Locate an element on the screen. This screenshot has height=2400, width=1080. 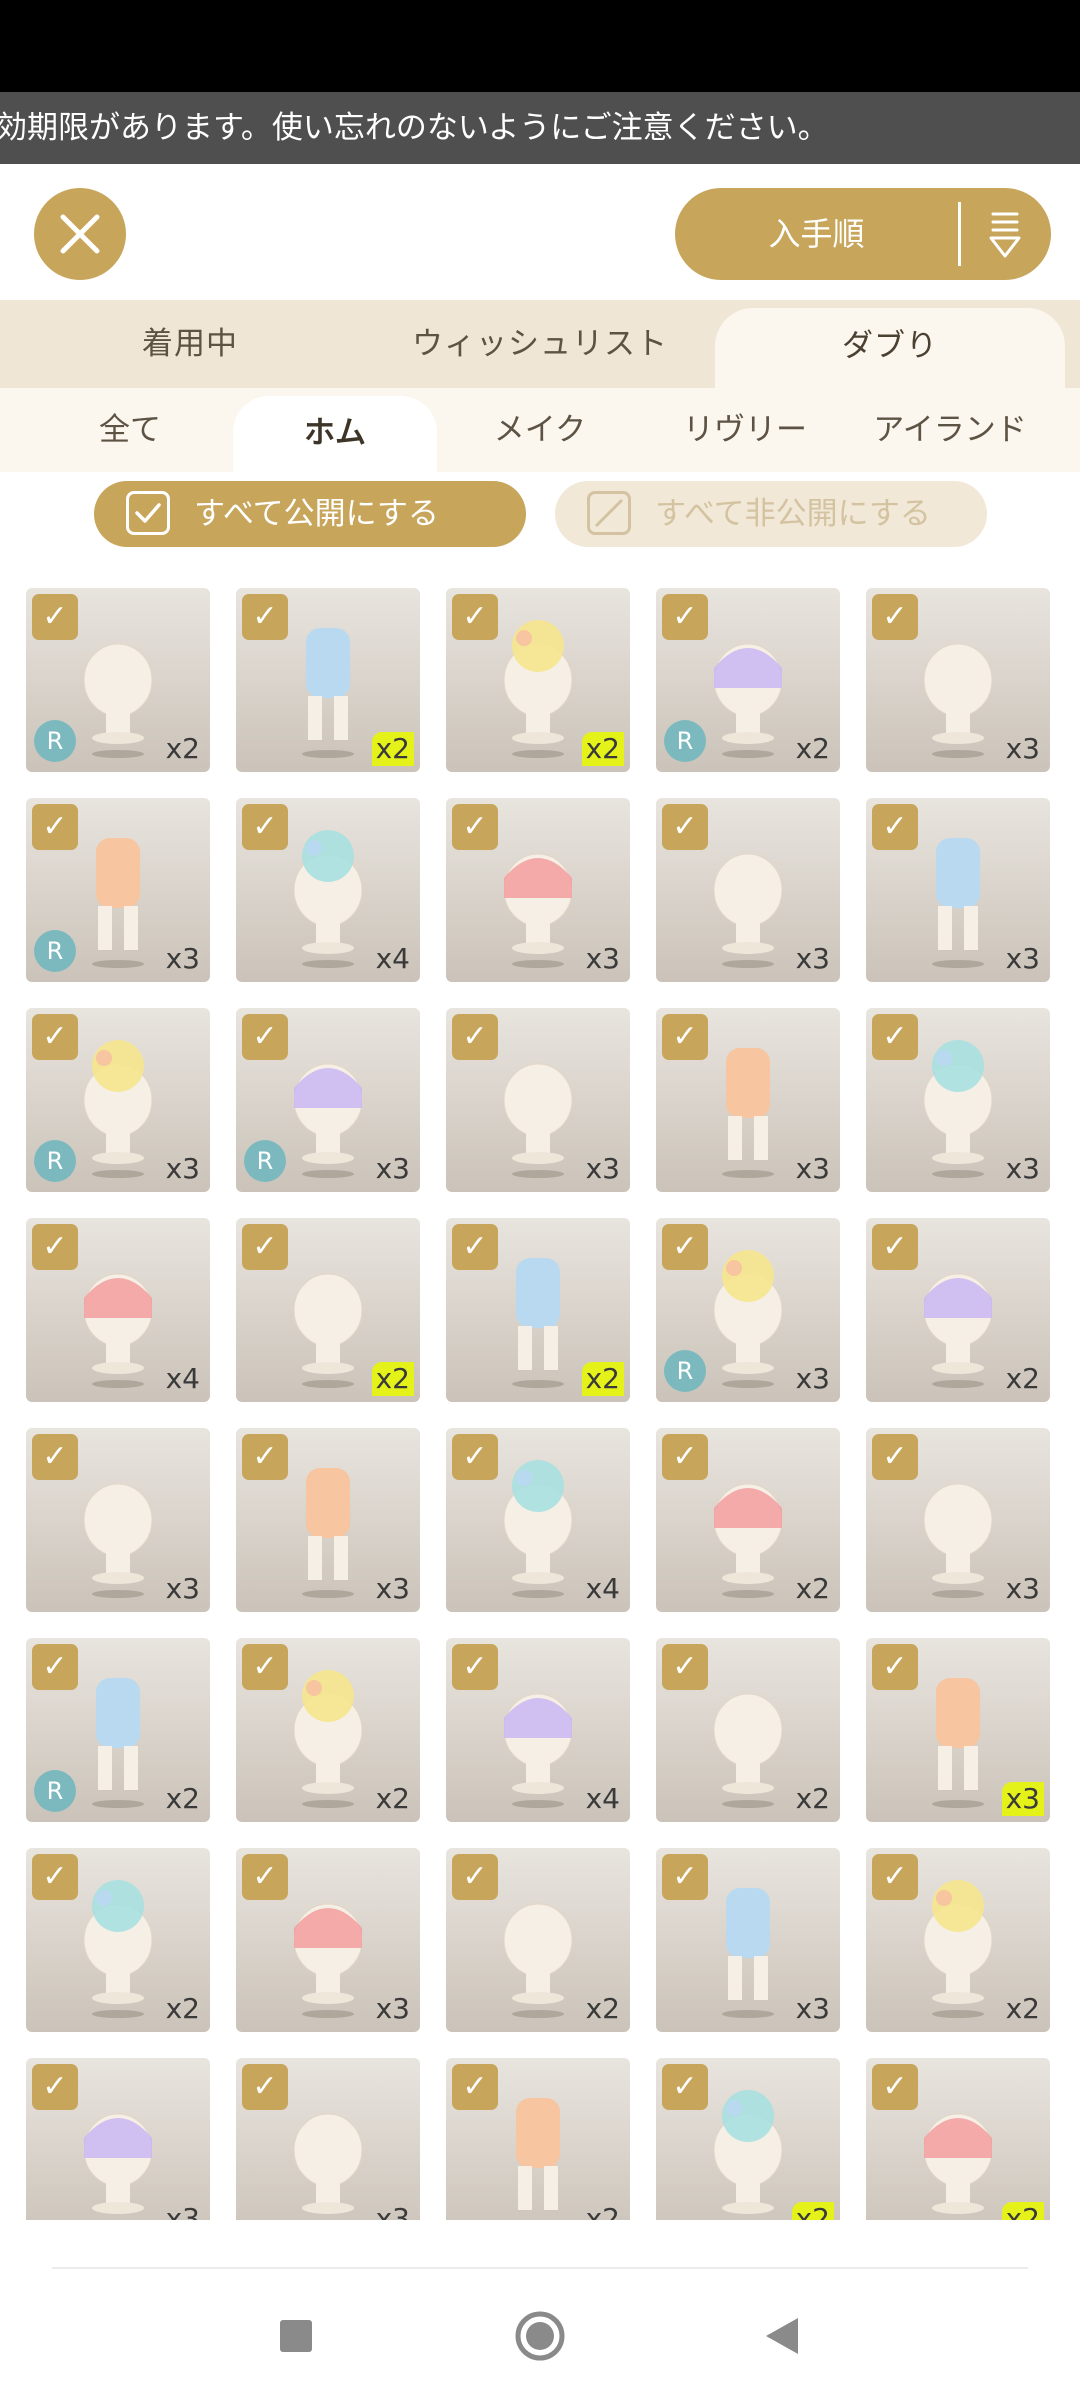
notice-banner: 効期限があります。使い忘れのないようにご注意ください。 is located at coordinates (540, 128).